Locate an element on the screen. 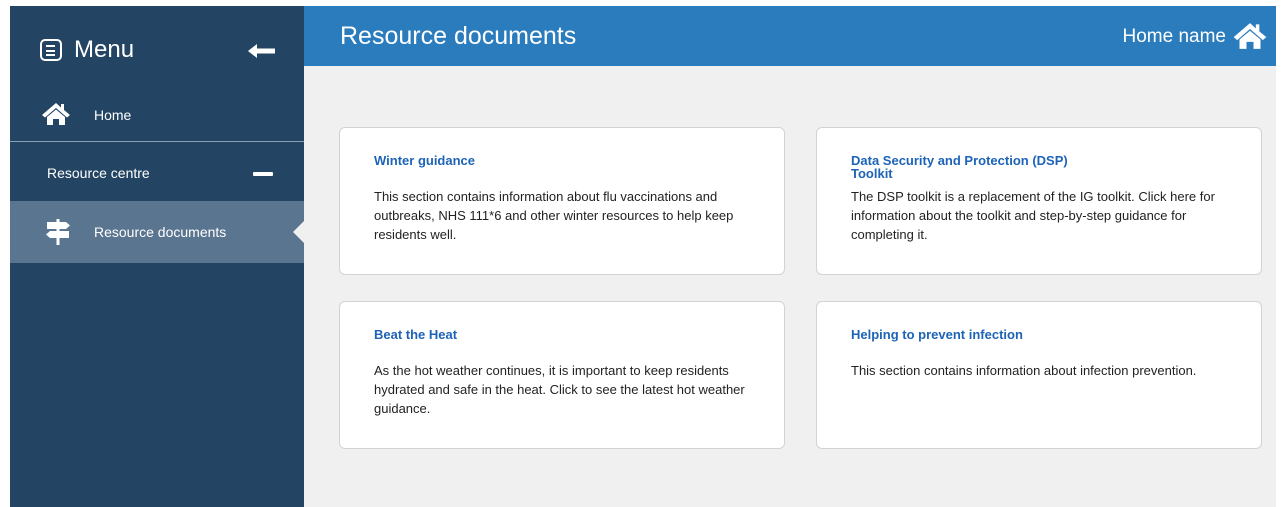 The image size is (1284, 507). sidebar-item-resource-documents: Resource documents is located at coordinates (157, 232).